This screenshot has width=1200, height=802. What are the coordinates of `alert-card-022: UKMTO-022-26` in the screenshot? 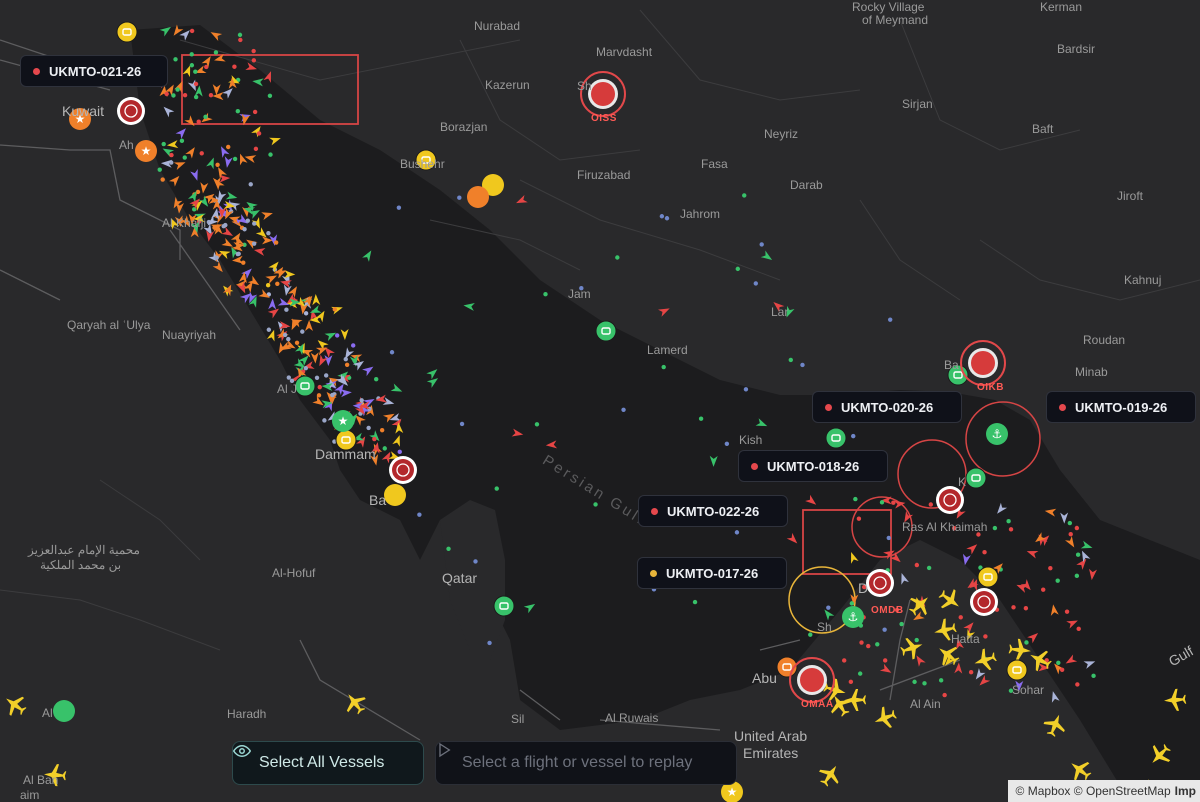 It's located at (713, 511).